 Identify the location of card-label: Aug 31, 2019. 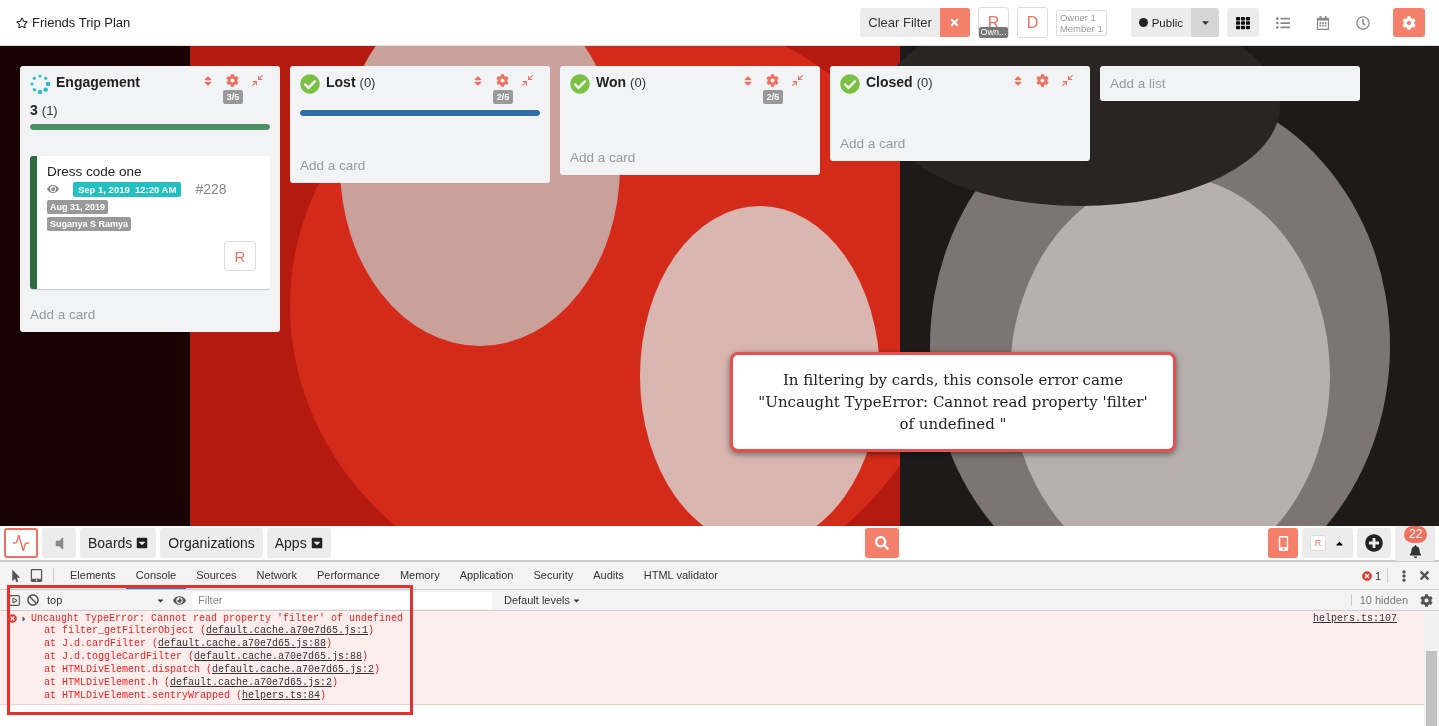
(78, 207).